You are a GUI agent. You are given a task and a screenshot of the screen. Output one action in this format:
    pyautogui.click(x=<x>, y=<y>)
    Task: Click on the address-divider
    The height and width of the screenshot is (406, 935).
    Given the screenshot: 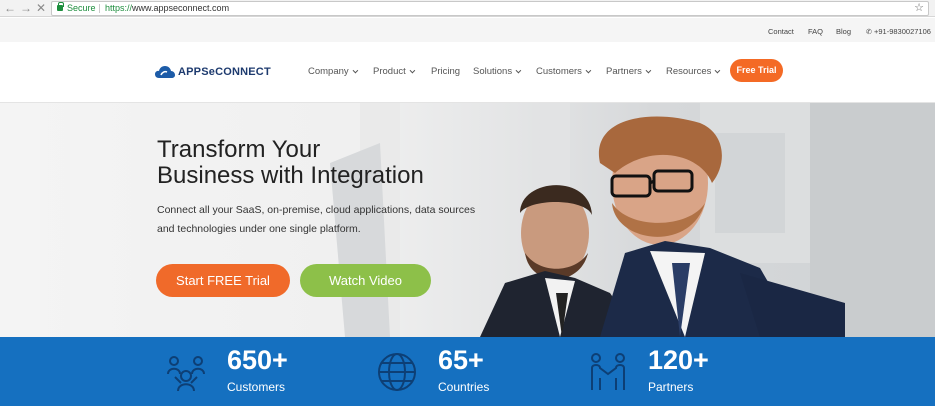 What is the action you would take?
    pyautogui.click(x=99, y=8)
    